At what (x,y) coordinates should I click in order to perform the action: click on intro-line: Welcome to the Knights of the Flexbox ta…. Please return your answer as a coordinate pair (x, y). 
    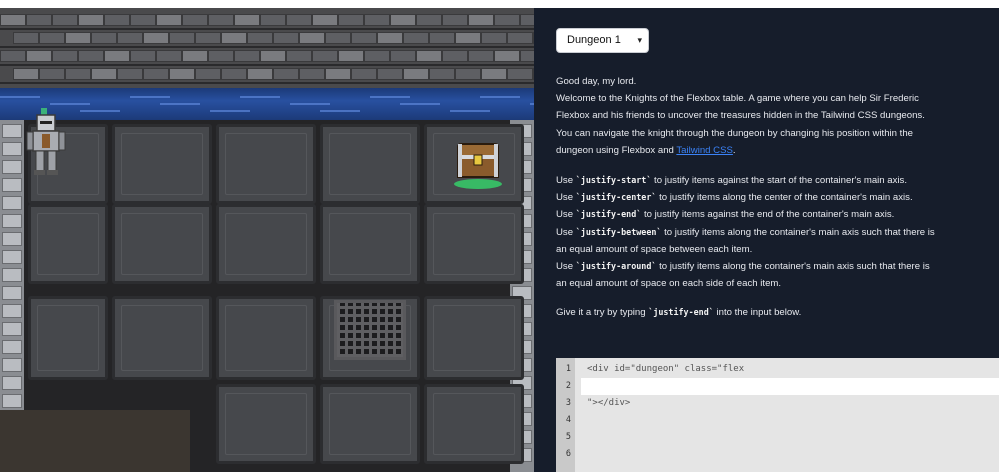
    Looking at the image, I should click on (737, 99).